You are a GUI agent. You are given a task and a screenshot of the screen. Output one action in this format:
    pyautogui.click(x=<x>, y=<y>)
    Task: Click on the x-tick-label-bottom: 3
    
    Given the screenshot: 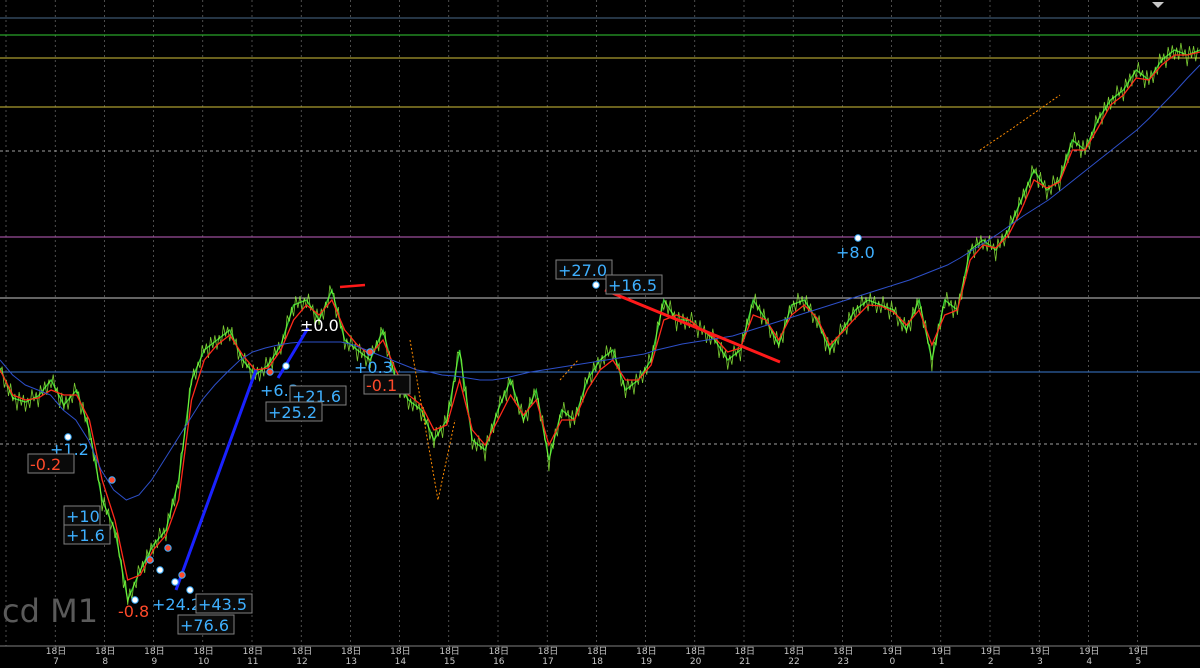 What is the action you would take?
    pyautogui.click(x=1040, y=662)
    